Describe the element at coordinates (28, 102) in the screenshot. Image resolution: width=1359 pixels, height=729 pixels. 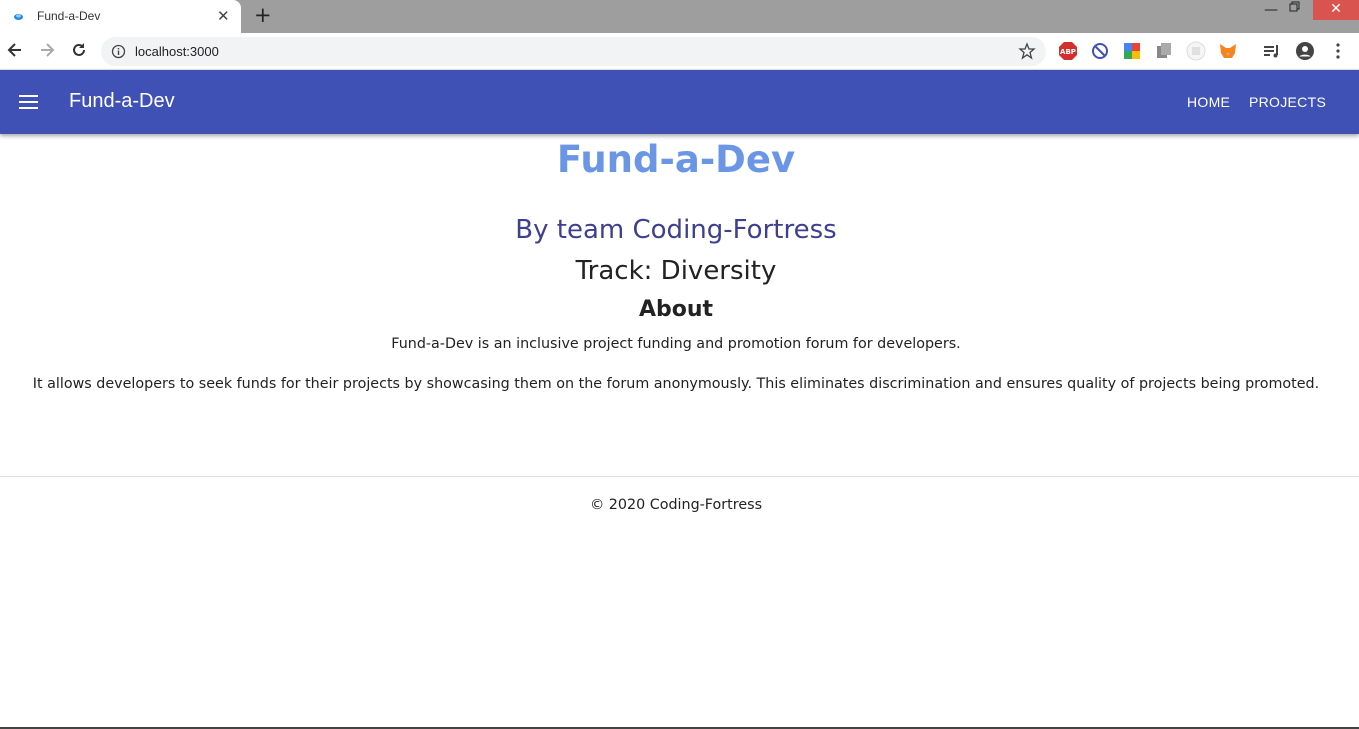
I see `menu-icon` at that location.